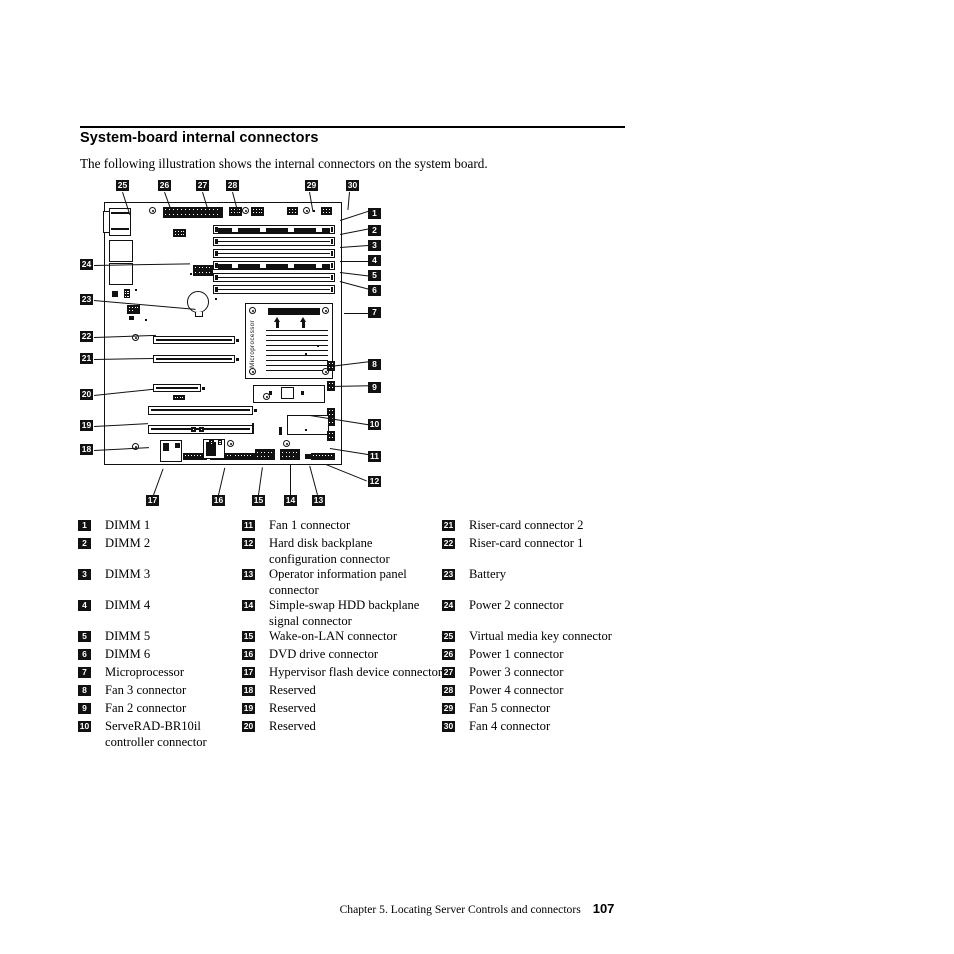  What do you see at coordinates (342, 727) in the screenshot?
I see `legend-item: 20 Reserved` at bounding box center [342, 727].